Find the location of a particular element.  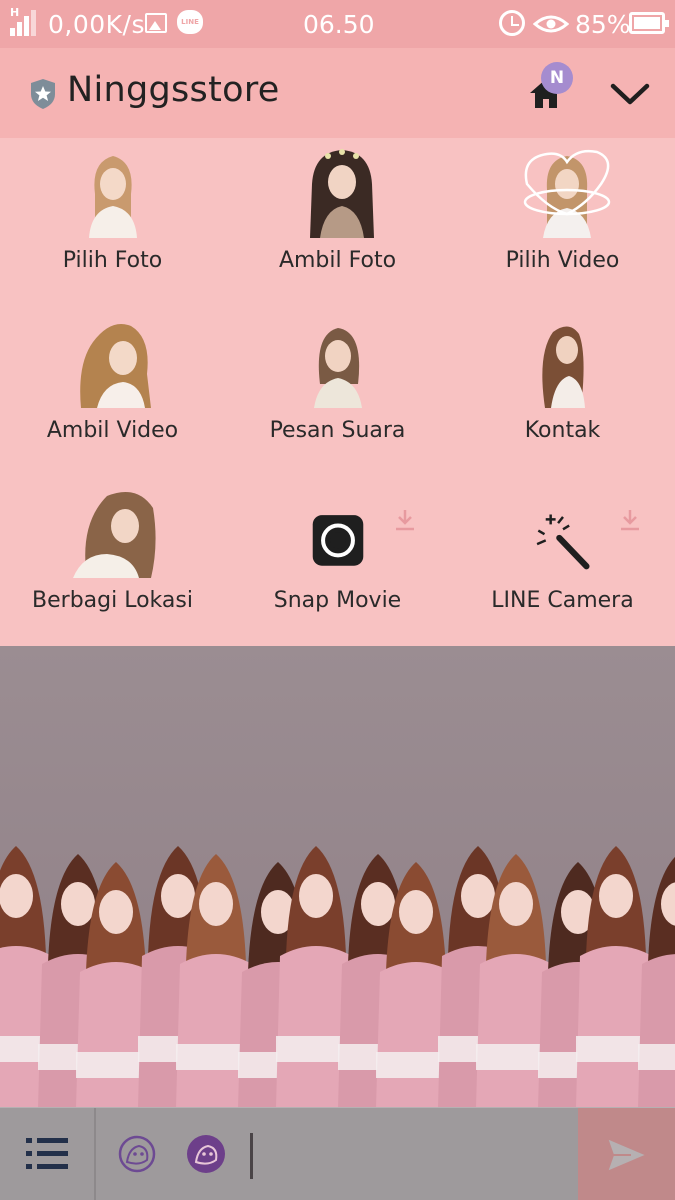

battery-icon is located at coordinates (649, 23).